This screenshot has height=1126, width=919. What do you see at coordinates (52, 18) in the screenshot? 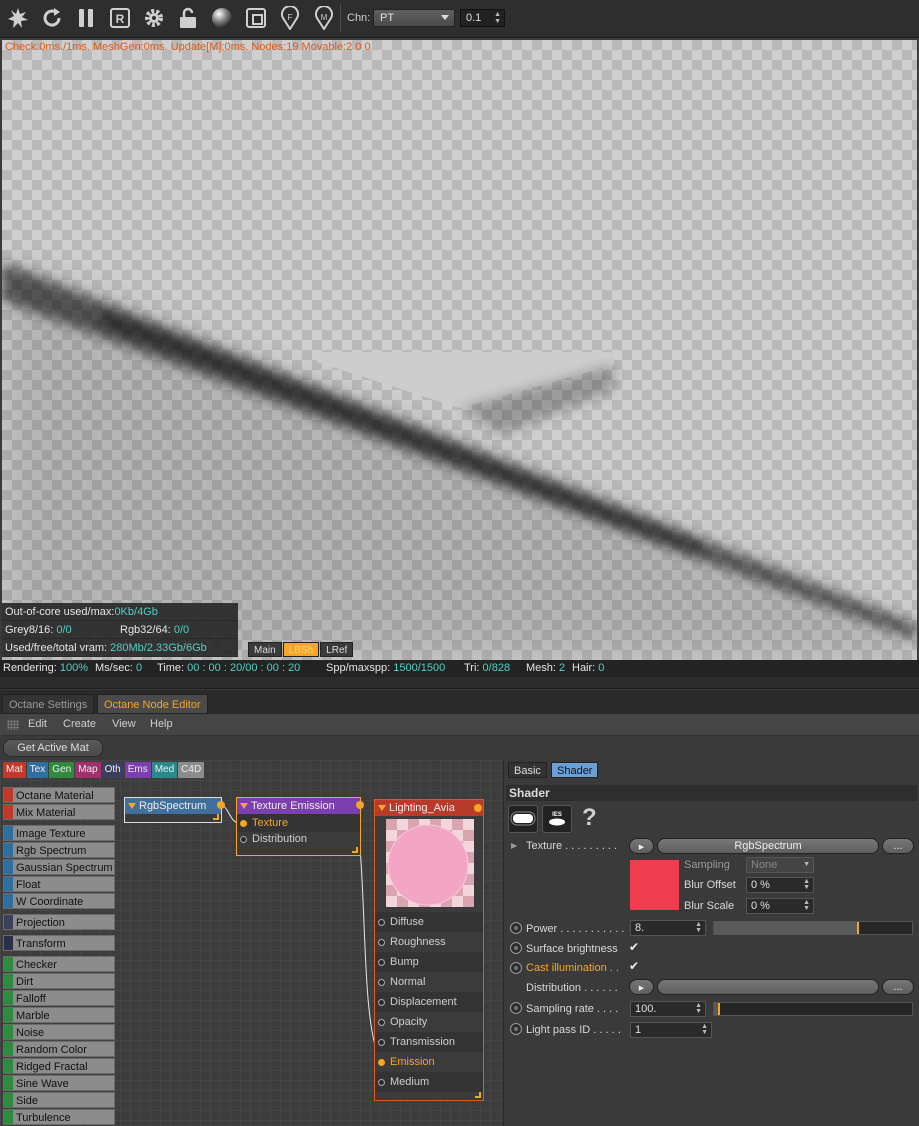
I see `restart-icon` at bounding box center [52, 18].